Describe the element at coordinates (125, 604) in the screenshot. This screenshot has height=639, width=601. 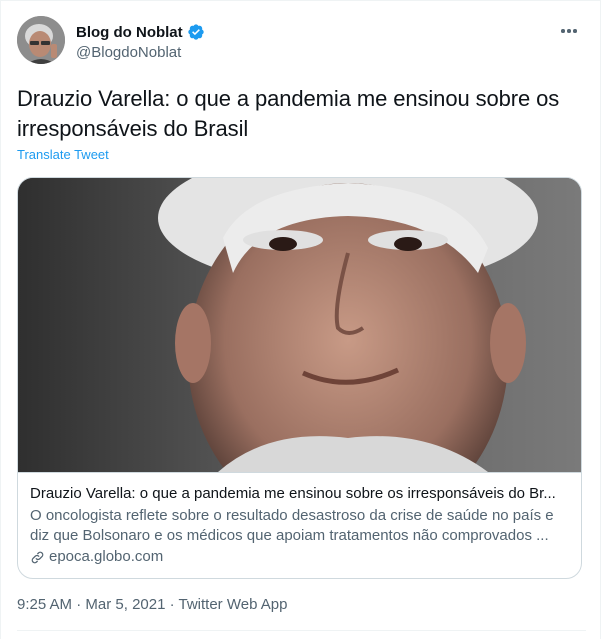
I see `tweet-date: Mar 5, 2021` at that location.